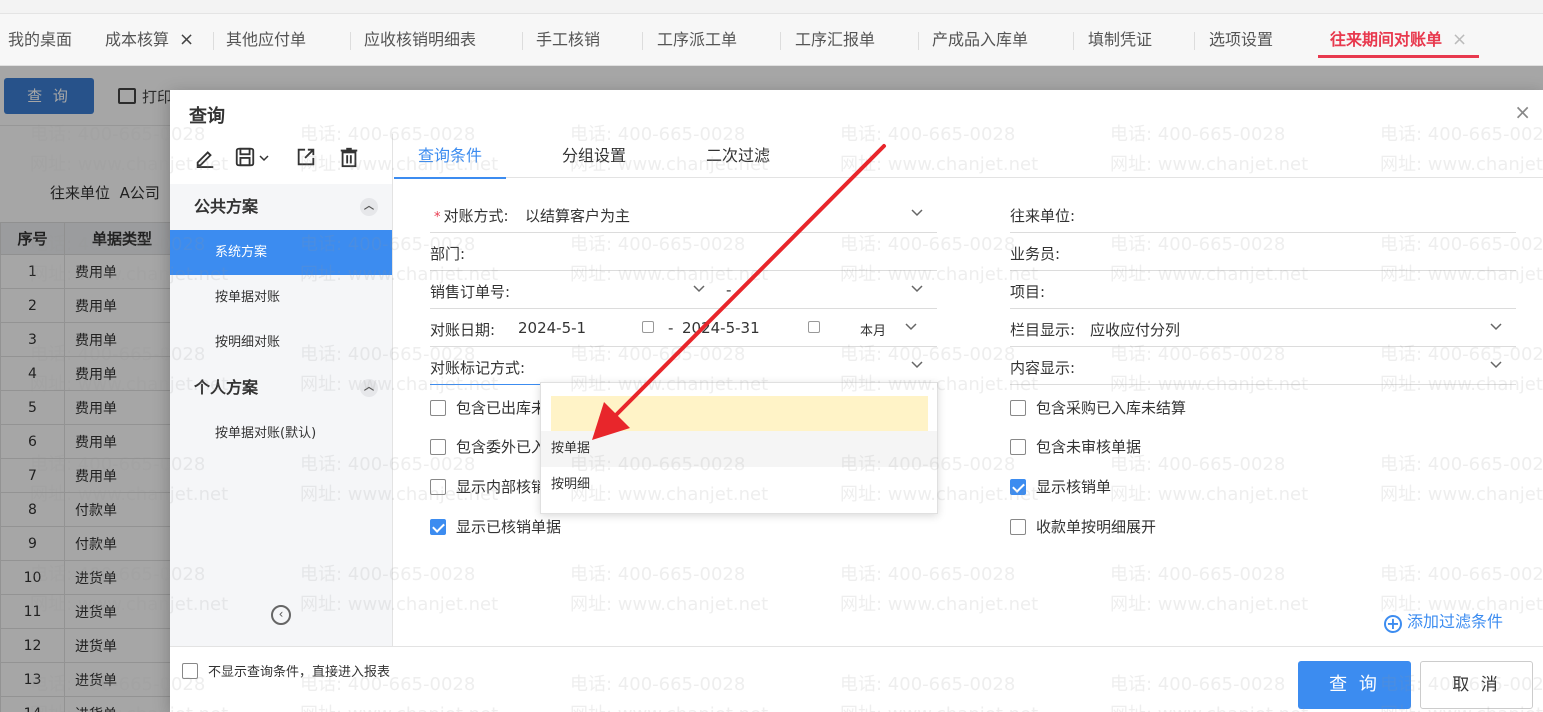 This screenshot has width=1543, height=712. Describe the element at coordinates (40, 40) in the screenshot. I see `tab-my-desktop: 我的桌面` at that location.